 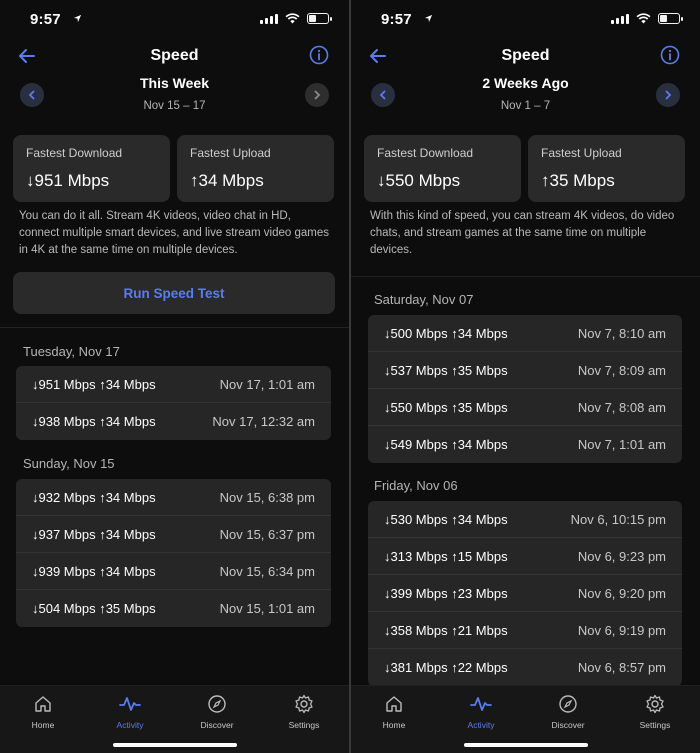 I want to click on result-time: Nov 15, 6:34 pm, so click(x=267, y=571).